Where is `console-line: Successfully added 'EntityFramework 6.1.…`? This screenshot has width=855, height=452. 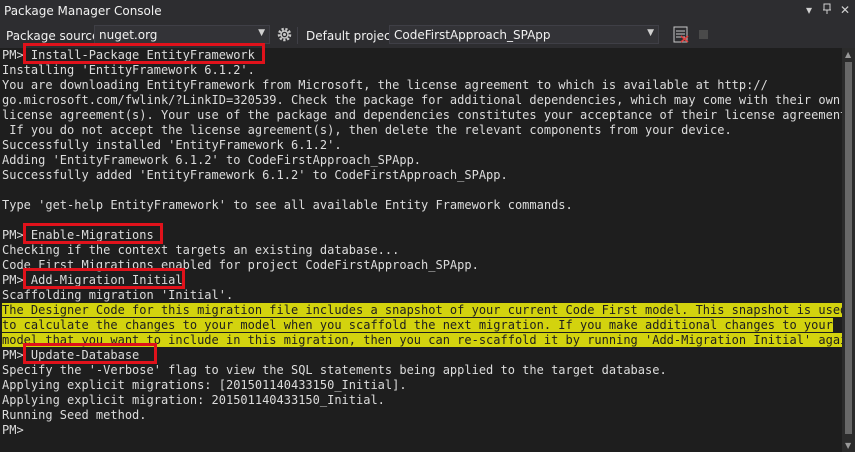
console-line: Successfully added 'EntityFramework 6.1.… is located at coordinates (255, 175).